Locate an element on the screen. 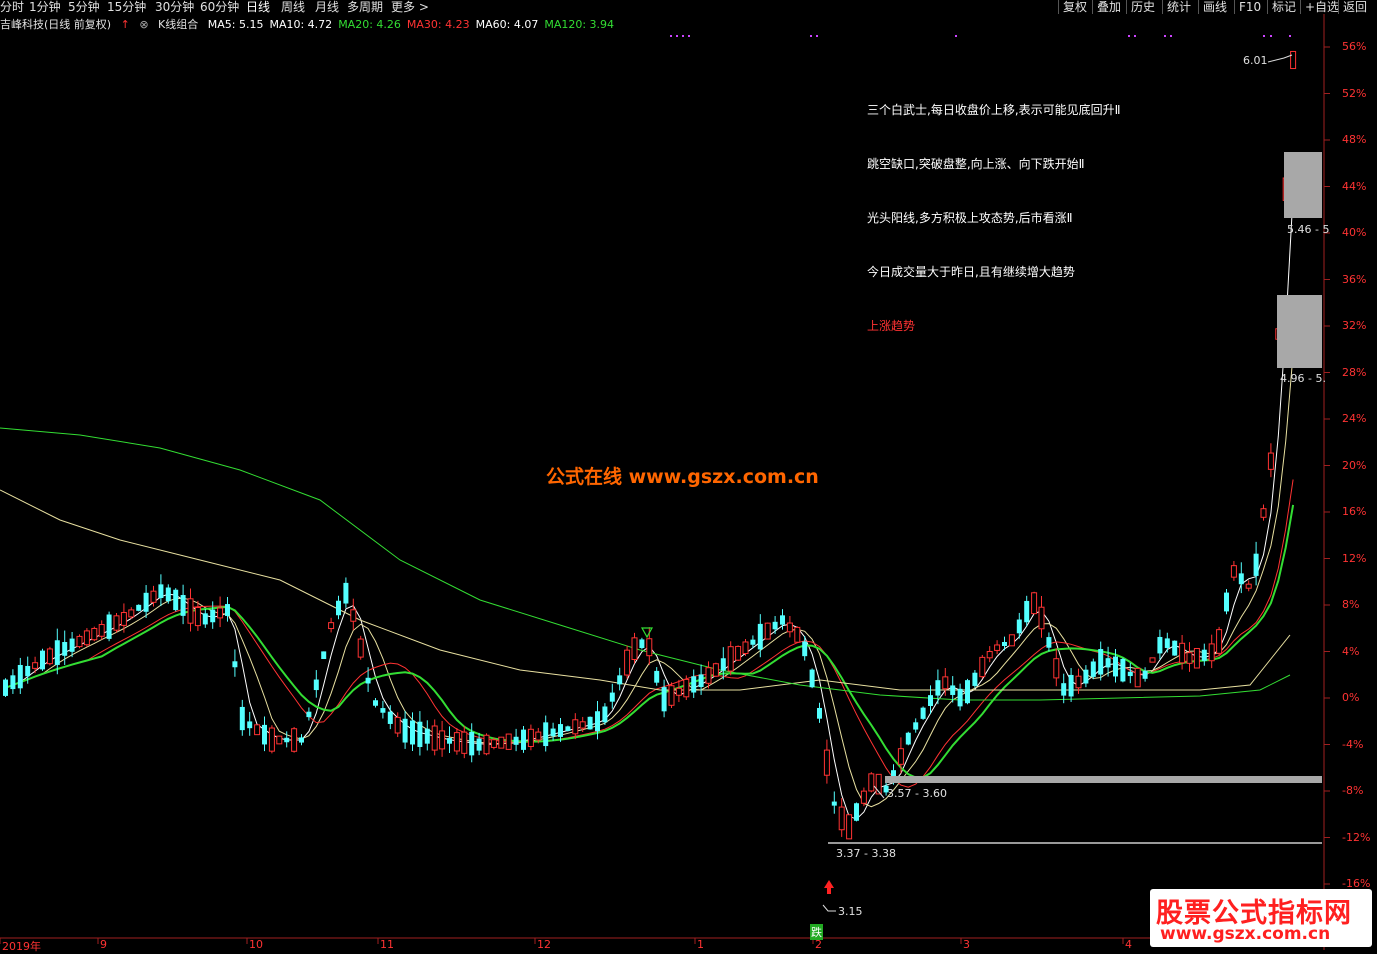  price-low-label: 3.15 is located at coordinates (850, 911).